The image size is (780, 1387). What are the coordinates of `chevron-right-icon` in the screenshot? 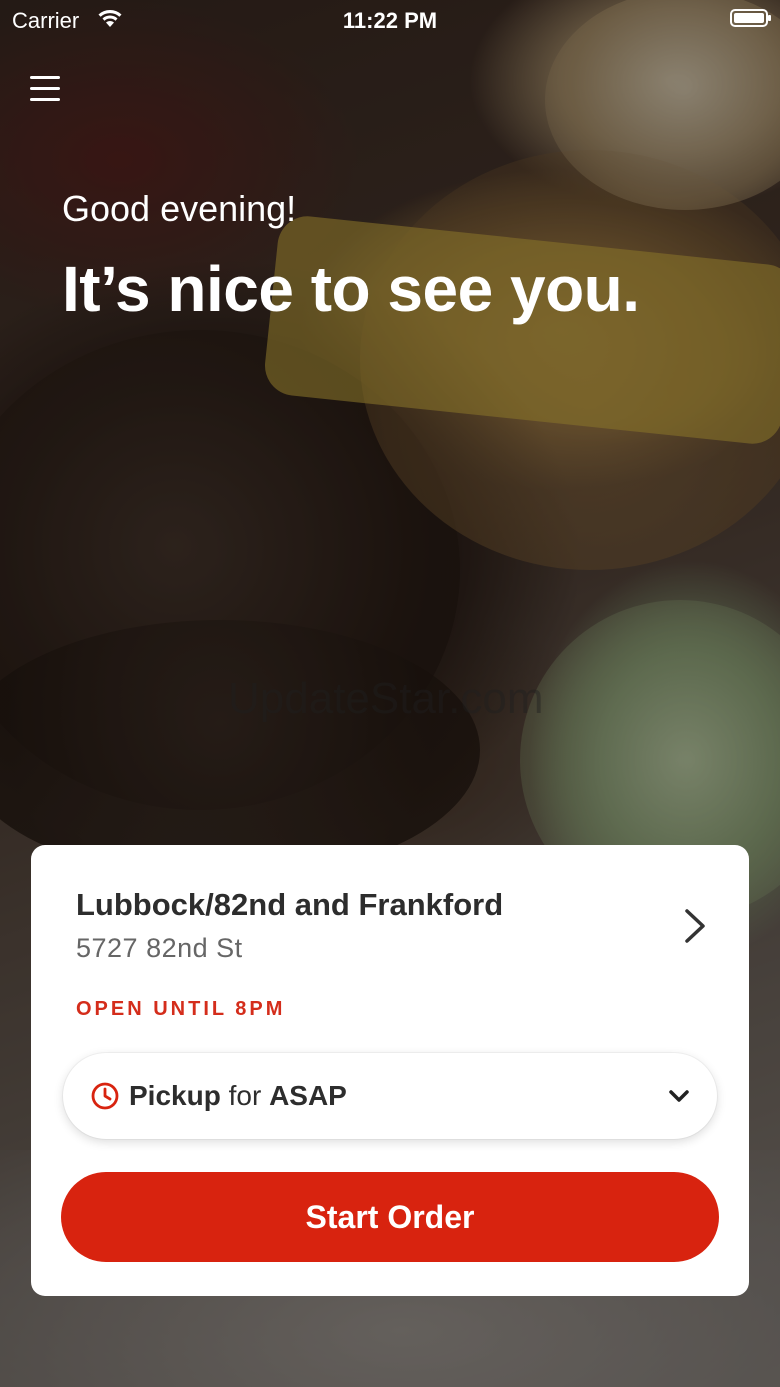 It's located at (694, 926).